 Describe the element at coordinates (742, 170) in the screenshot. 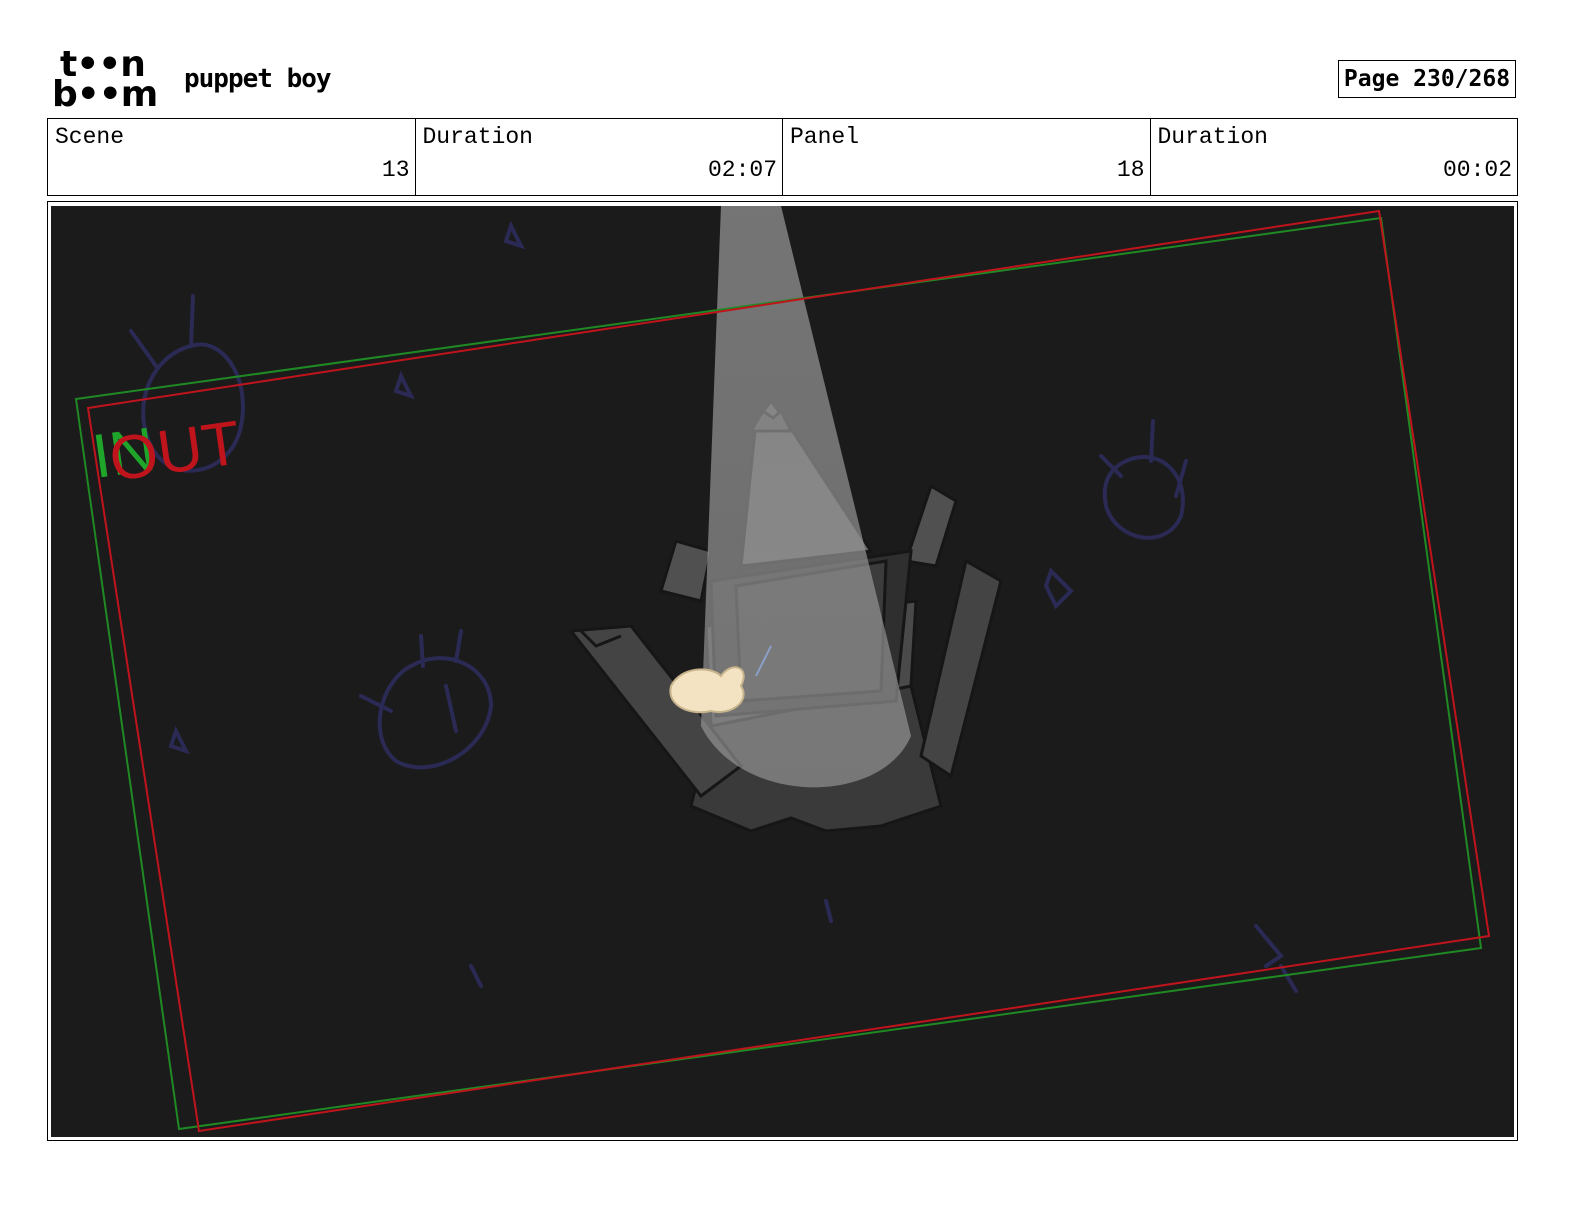

I see `scene-duration-value: 02:07` at that location.